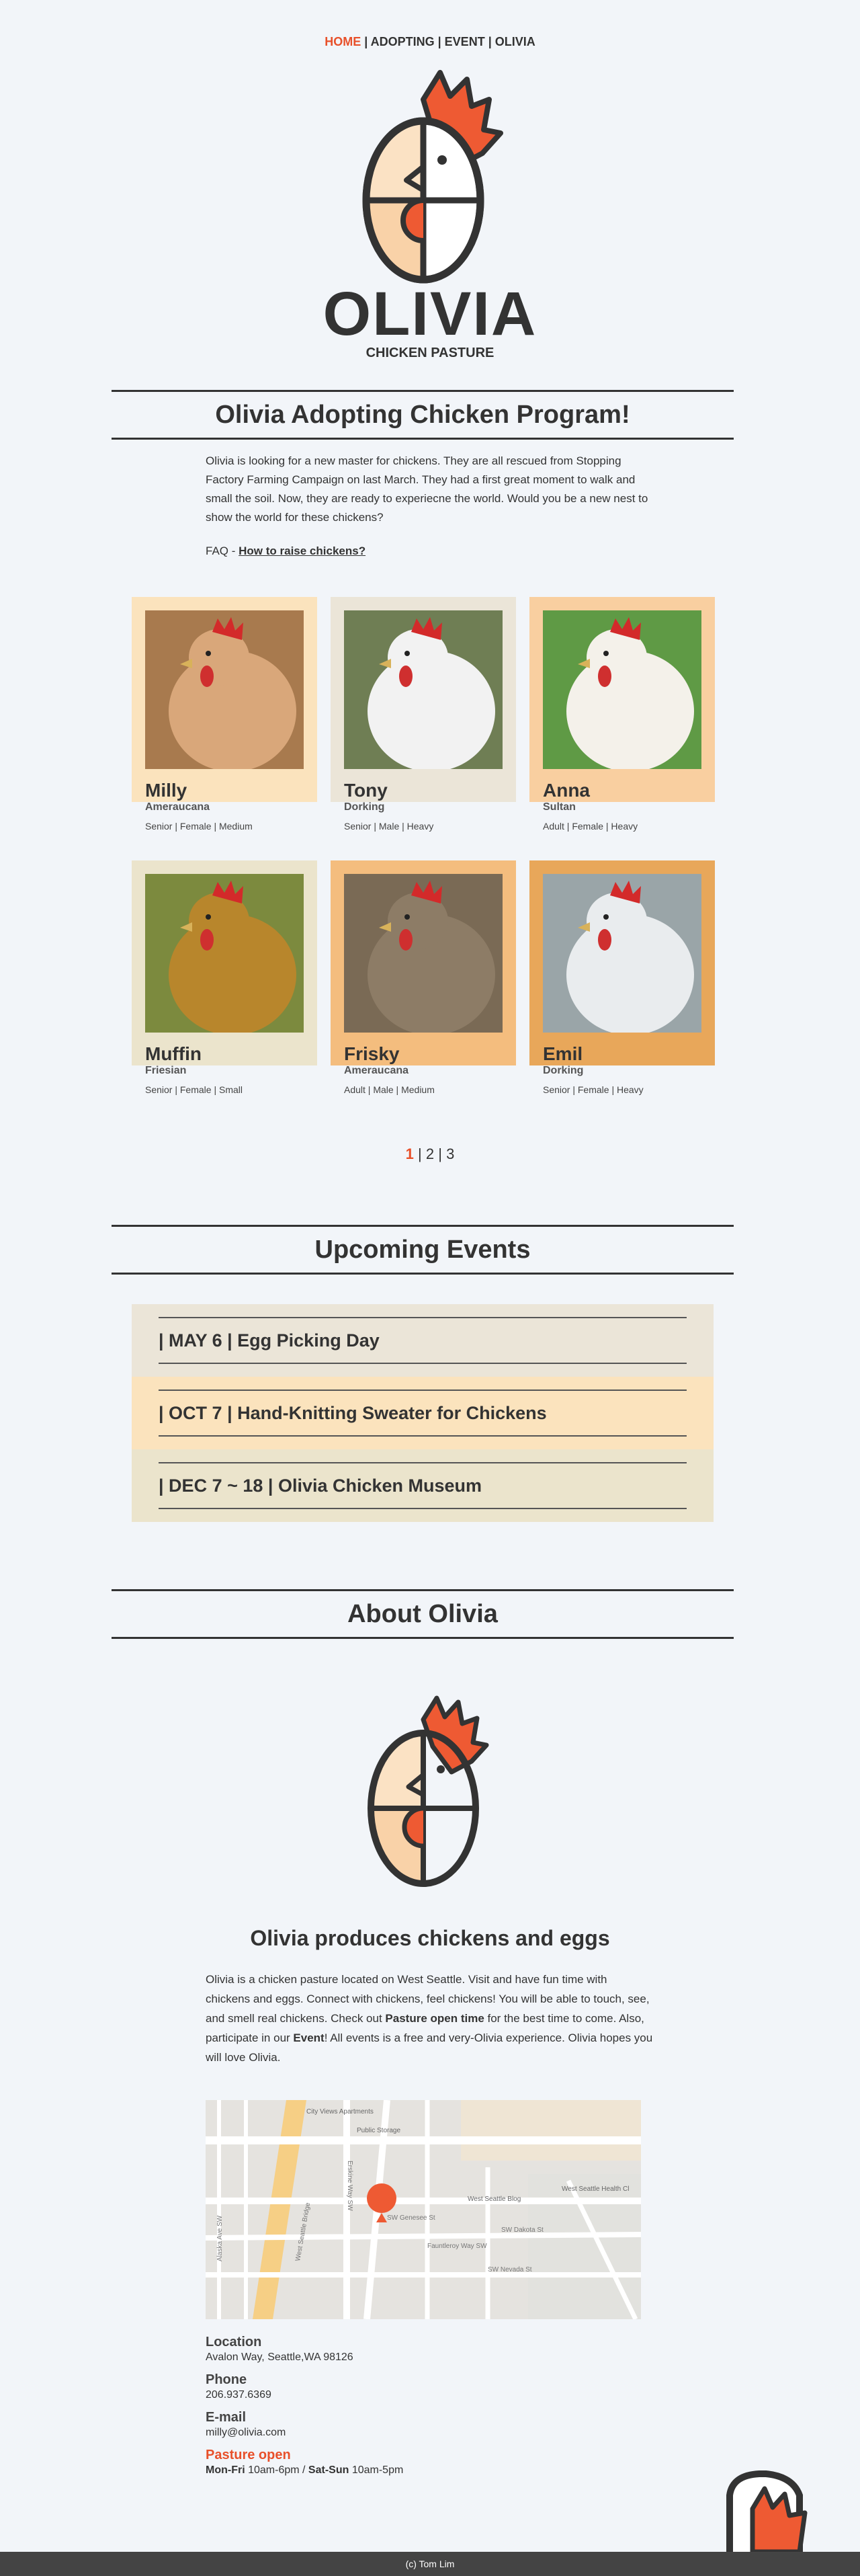 This screenshot has height=2576, width=860. Describe the element at coordinates (430, 2470) in the screenshot. I see `open-hours: Mon-Fri 10am-6pm / Sat-Sun 10am-5pm` at that location.